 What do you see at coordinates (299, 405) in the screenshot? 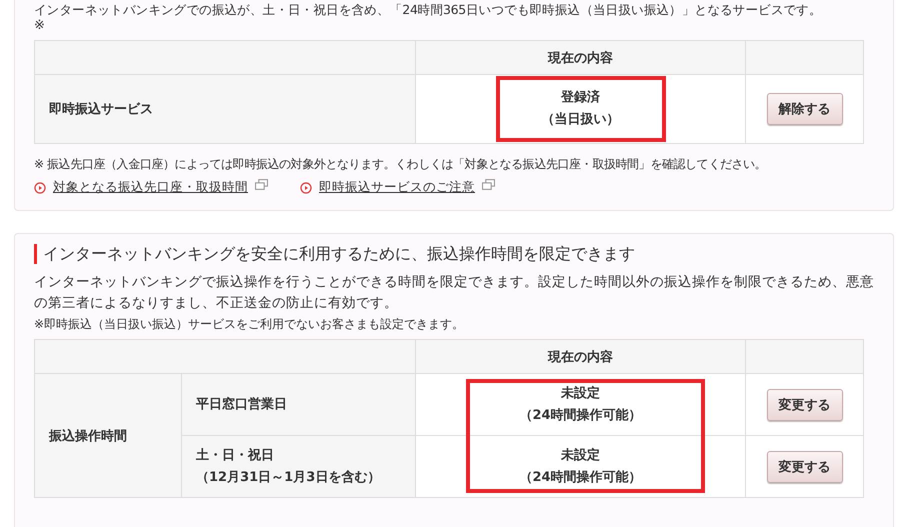
I see `row-label: 平日窓口営業日` at bounding box center [299, 405].